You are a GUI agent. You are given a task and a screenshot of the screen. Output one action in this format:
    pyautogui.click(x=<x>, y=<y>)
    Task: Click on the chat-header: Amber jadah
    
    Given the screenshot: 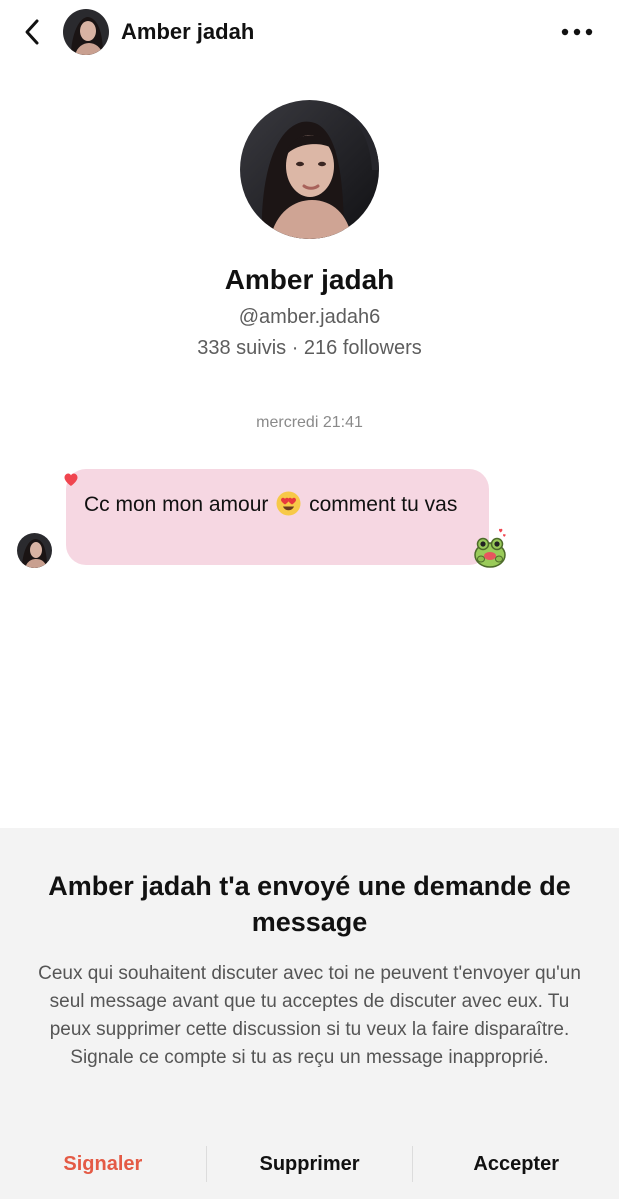 What is the action you would take?
    pyautogui.click(x=309, y=32)
    